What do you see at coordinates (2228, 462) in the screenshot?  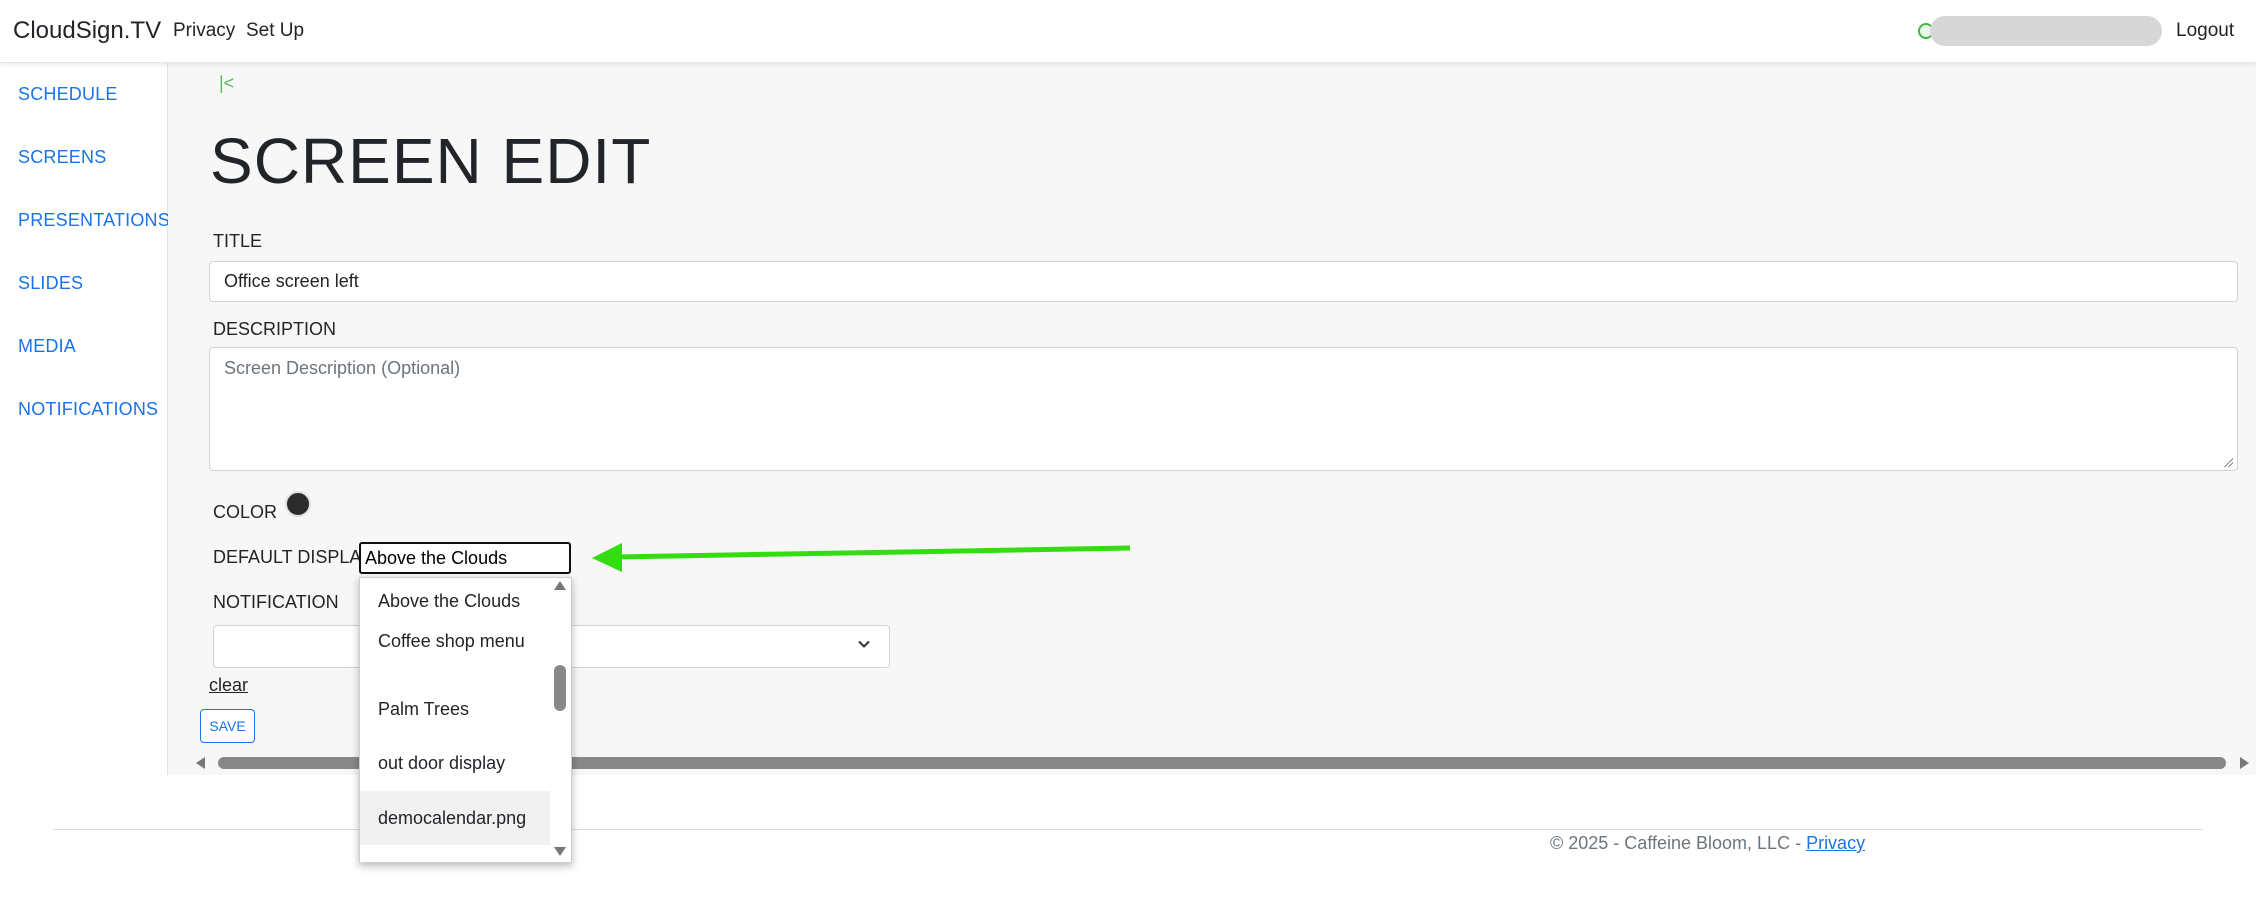 I see `resize-handle-icon` at bounding box center [2228, 462].